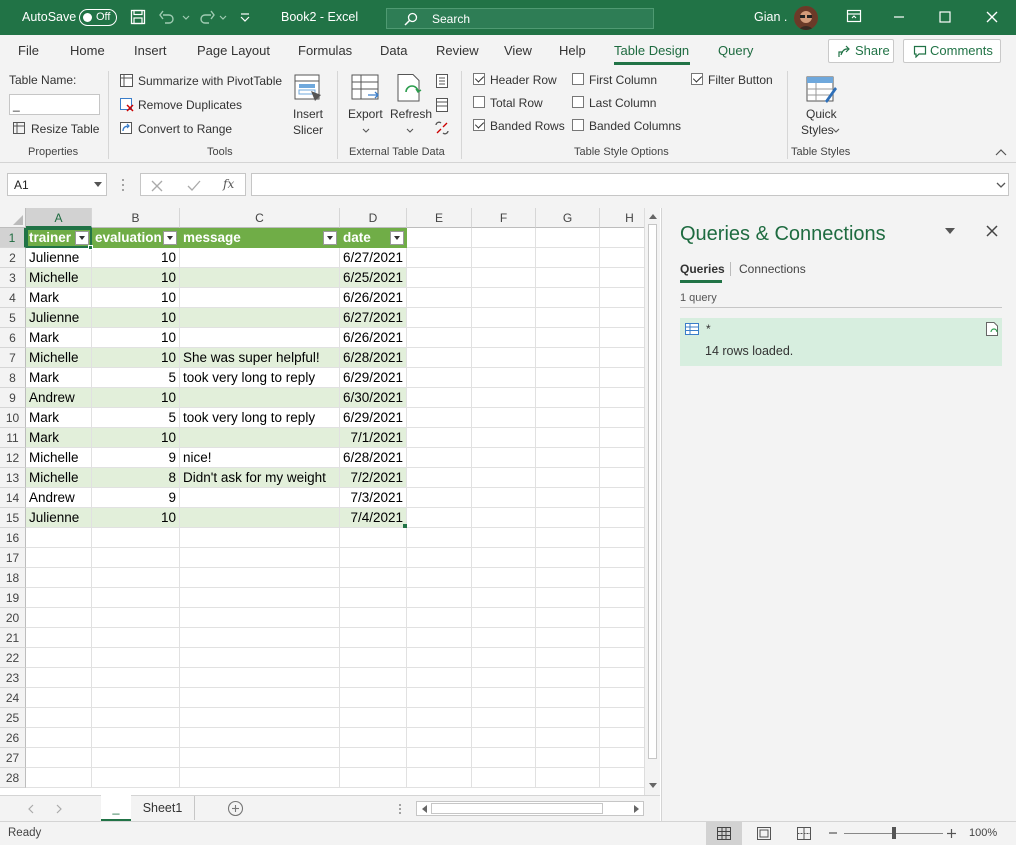 The image size is (1016, 845). What do you see at coordinates (13, 738) in the screenshot?
I see `row-header: 26` at bounding box center [13, 738].